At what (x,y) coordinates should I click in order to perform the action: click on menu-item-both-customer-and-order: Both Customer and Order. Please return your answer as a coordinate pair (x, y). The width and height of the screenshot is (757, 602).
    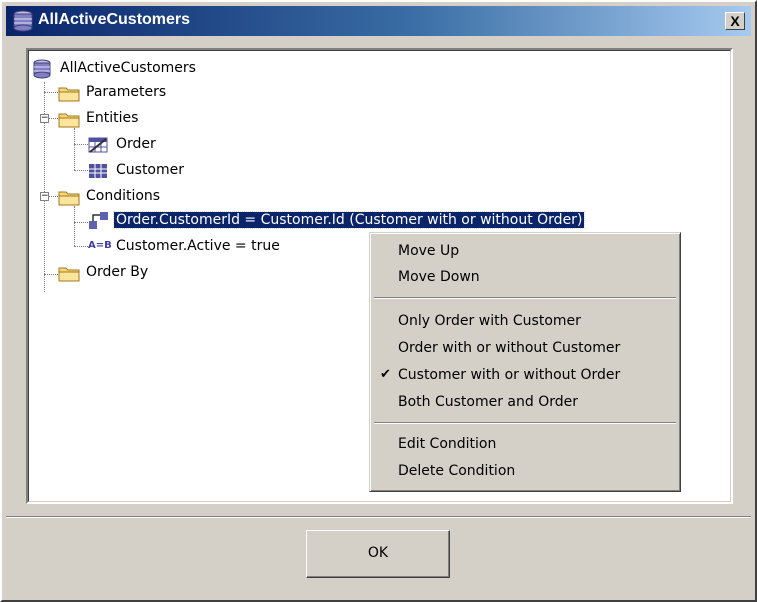
    Looking at the image, I should click on (525, 403).